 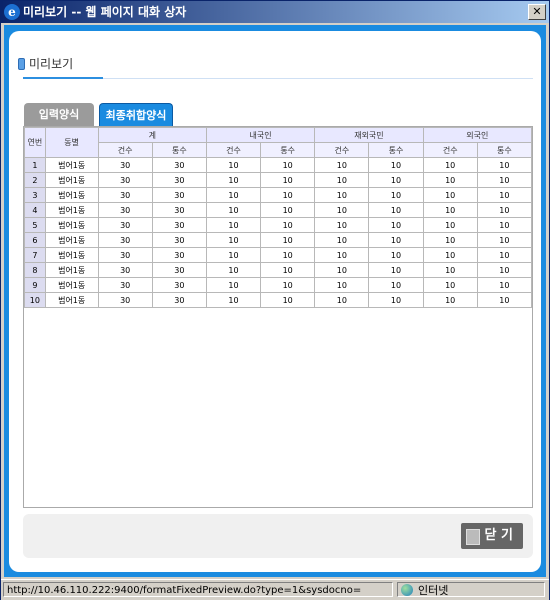 What do you see at coordinates (63, 78) in the screenshot?
I see `heading-underline` at bounding box center [63, 78].